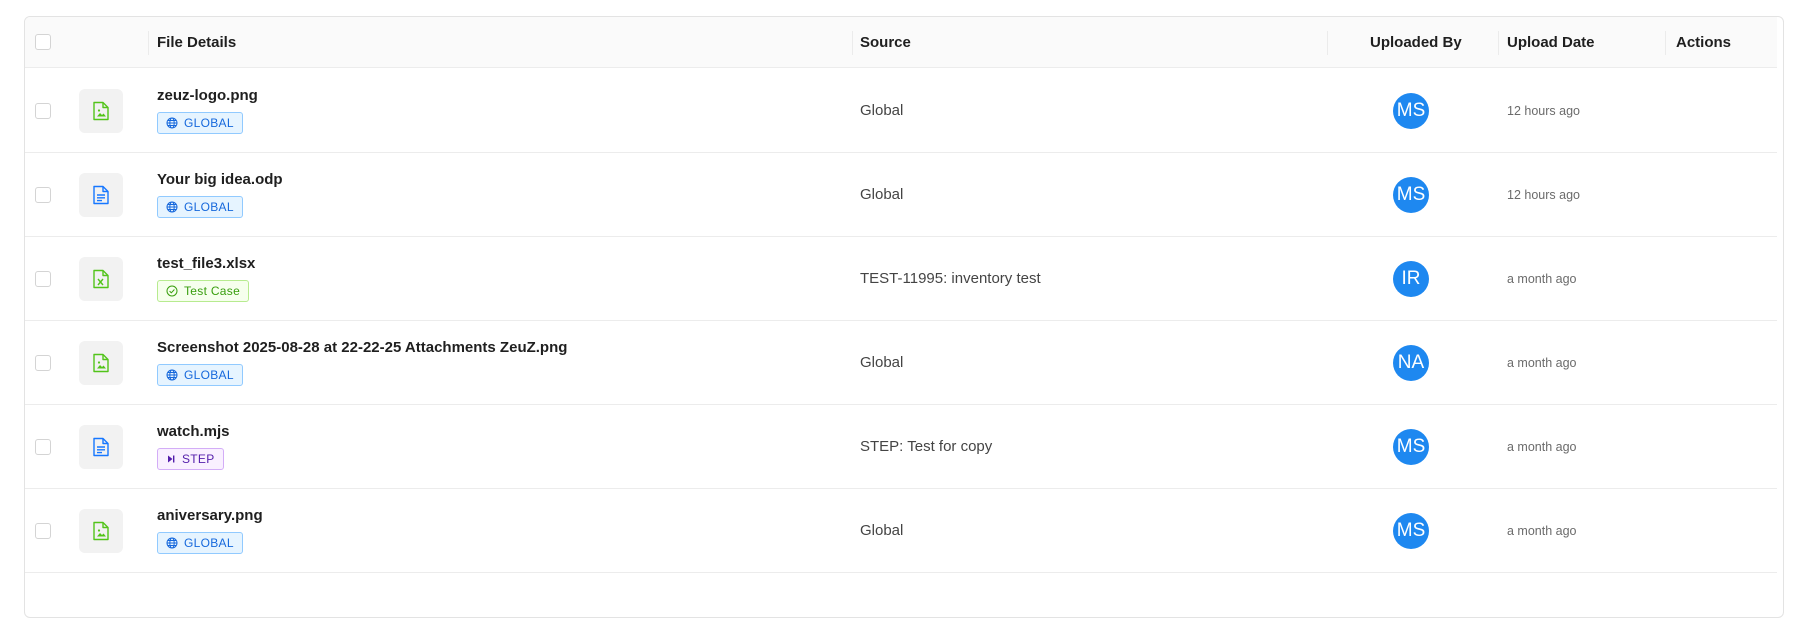 The image size is (1805, 618). Describe the element at coordinates (196, 42) in the screenshot. I see `column-header-file-details: File Details` at that location.